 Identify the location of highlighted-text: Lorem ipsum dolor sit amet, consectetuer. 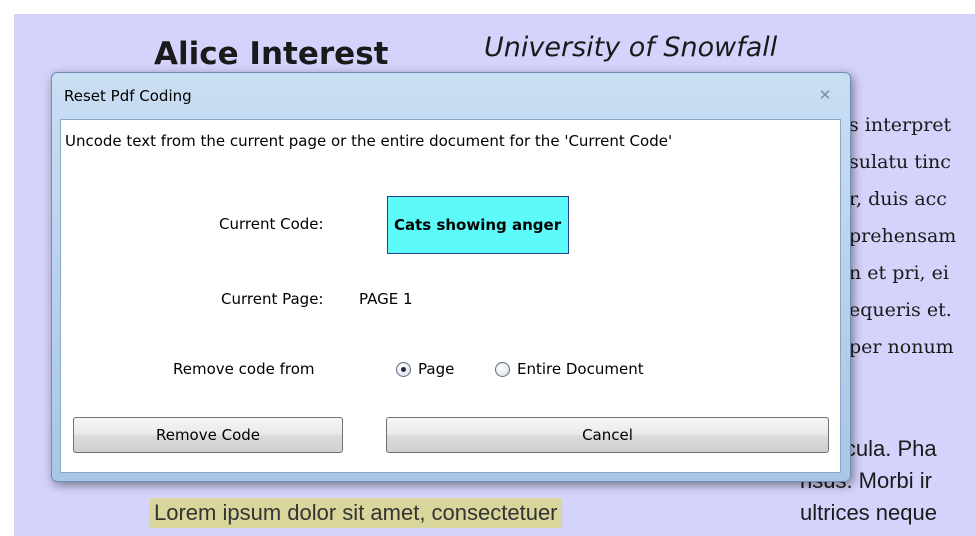
(356, 513).